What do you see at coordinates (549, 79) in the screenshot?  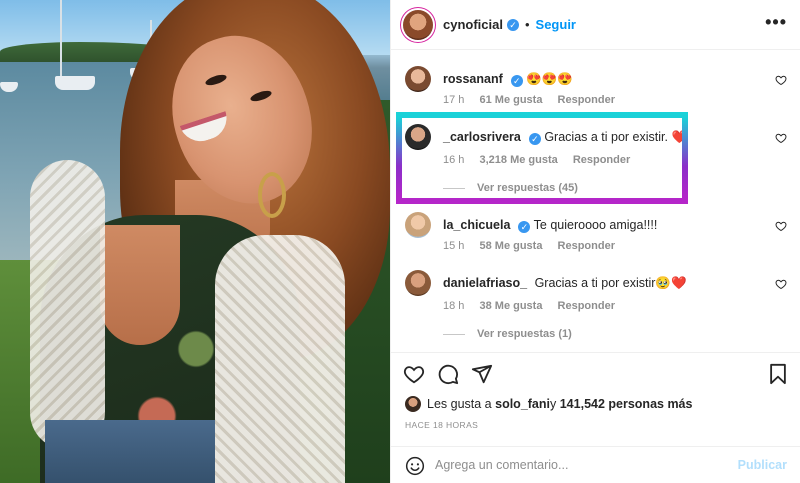 I see `comment-body: 😍😍😍` at bounding box center [549, 79].